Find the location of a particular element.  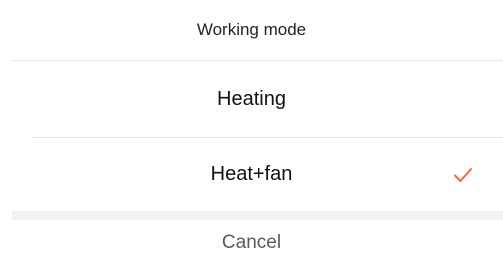

section-gap is located at coordinates (257, 215).